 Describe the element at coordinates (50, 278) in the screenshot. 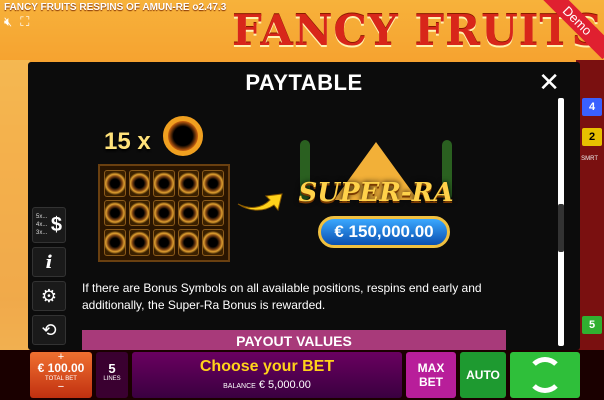

I see `paytable-side-menu: 5x... 4x... 3x... $ i ⚙ ⟲` at that location.